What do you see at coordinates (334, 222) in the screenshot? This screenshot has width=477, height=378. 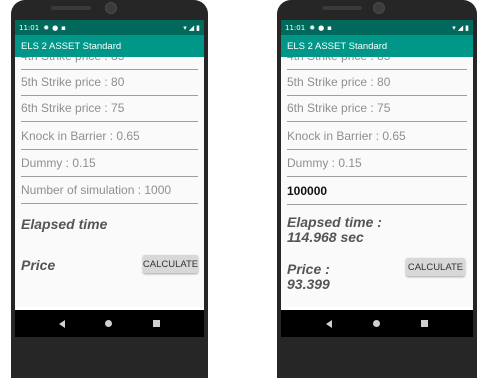 I see `elapsed-time-label: Elapsed time :` at bounding box center [334, 222].